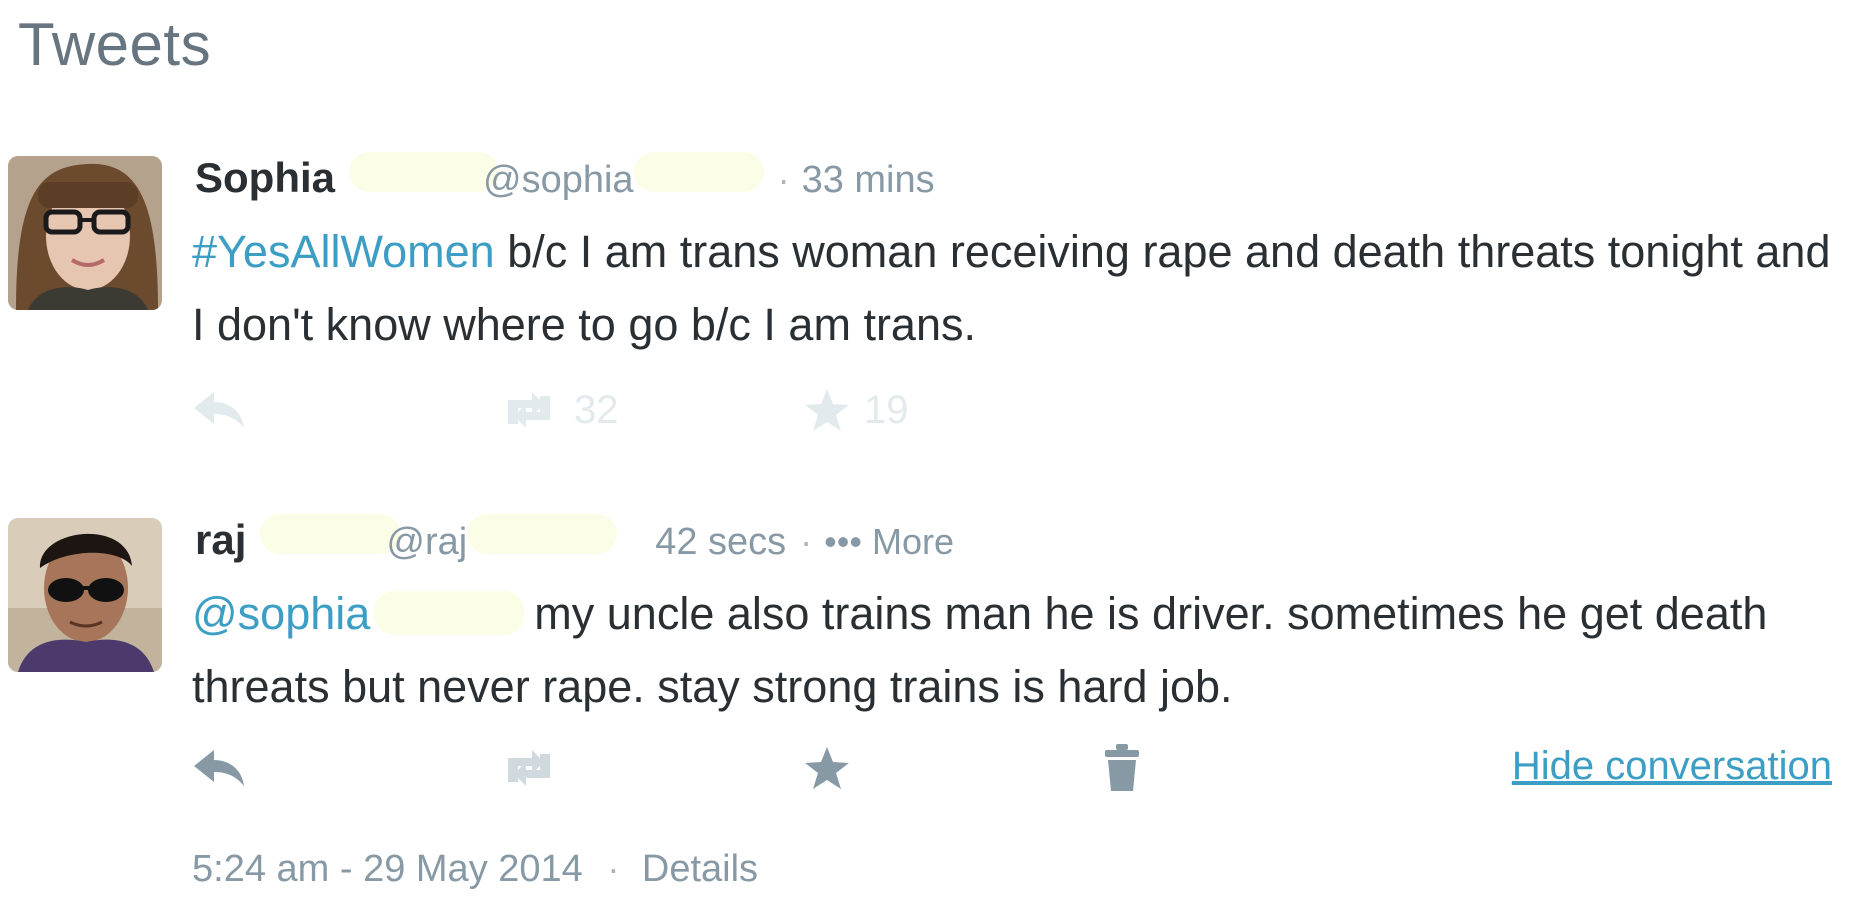  I want to click on redacted-mention, so click(449, 613).